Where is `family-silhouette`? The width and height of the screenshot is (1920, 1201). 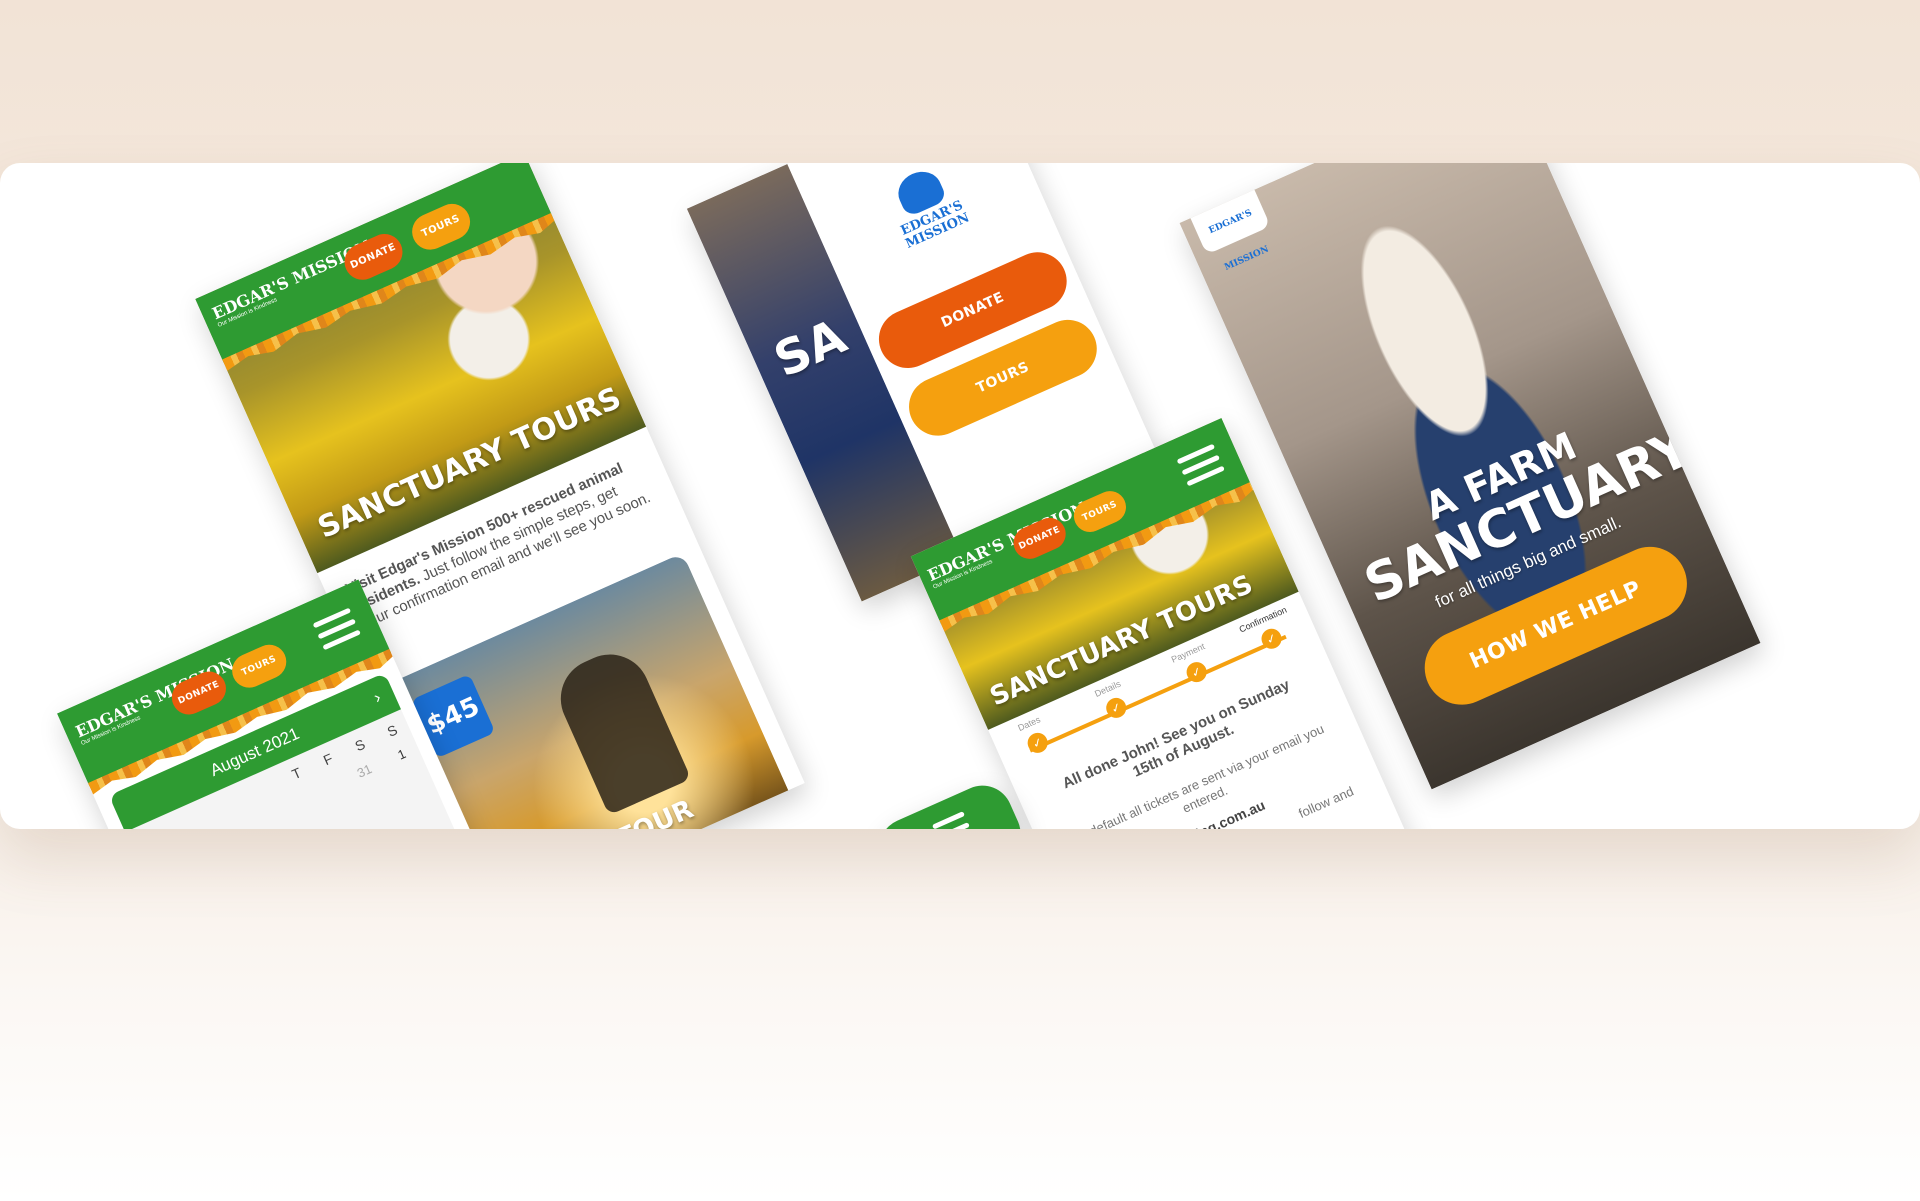 family-silhouette is located at coordinates (620, 728).